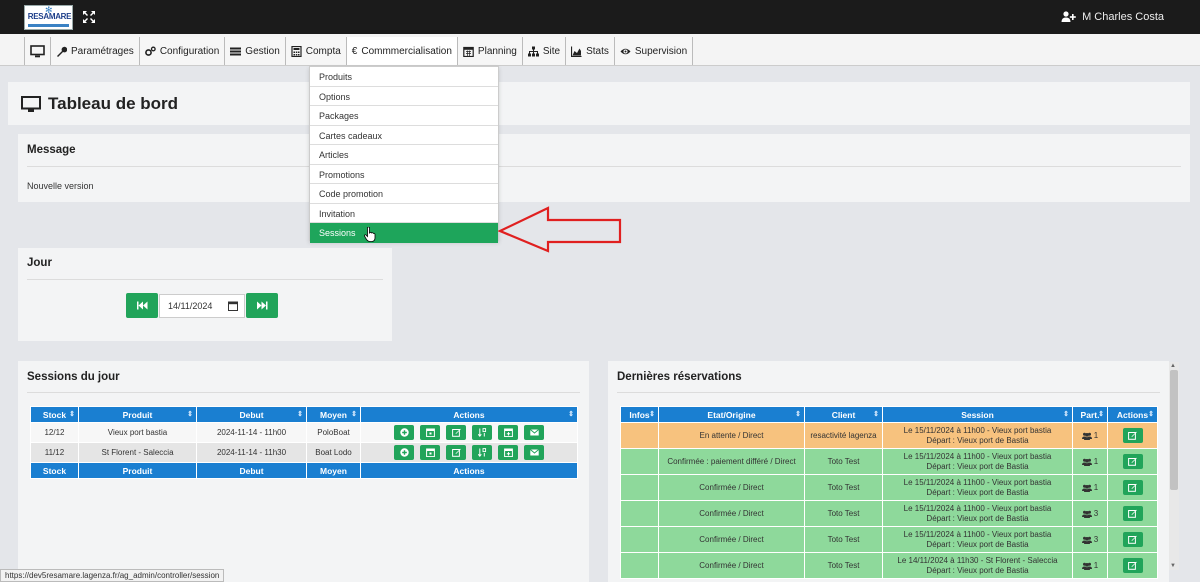 This screenshot has width=1200, height=582. I want to click on dropdown-item-sessions: Sessions, so click(404, 233).